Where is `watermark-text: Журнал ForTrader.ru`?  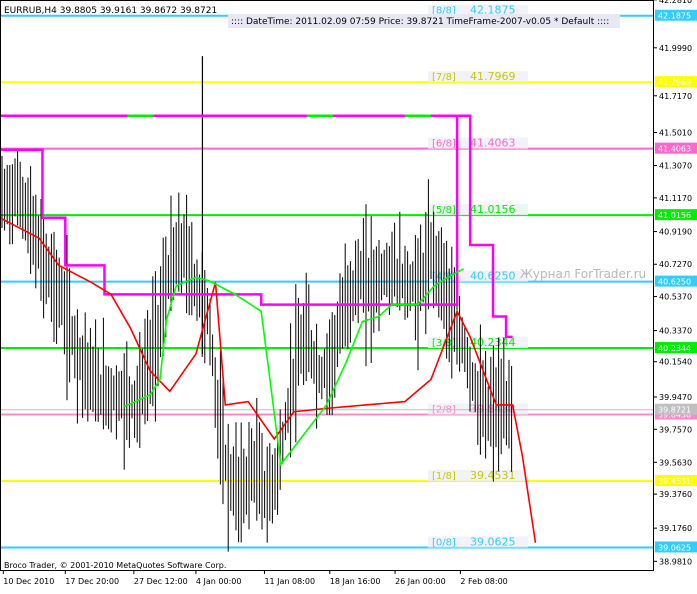
watermark-text: Журнал ForTrader.ru is located at coordinates (583, 274).